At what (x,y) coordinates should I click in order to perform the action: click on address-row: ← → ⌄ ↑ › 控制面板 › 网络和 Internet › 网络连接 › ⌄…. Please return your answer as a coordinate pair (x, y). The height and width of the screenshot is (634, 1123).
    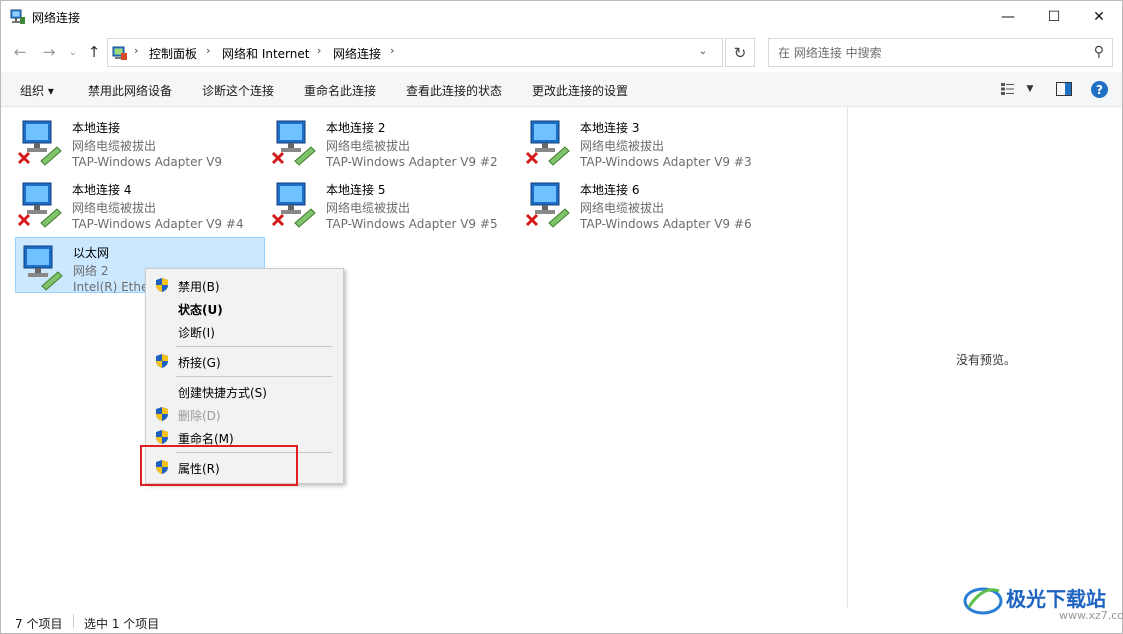
    Looking at the image, I should click on (561, 52).